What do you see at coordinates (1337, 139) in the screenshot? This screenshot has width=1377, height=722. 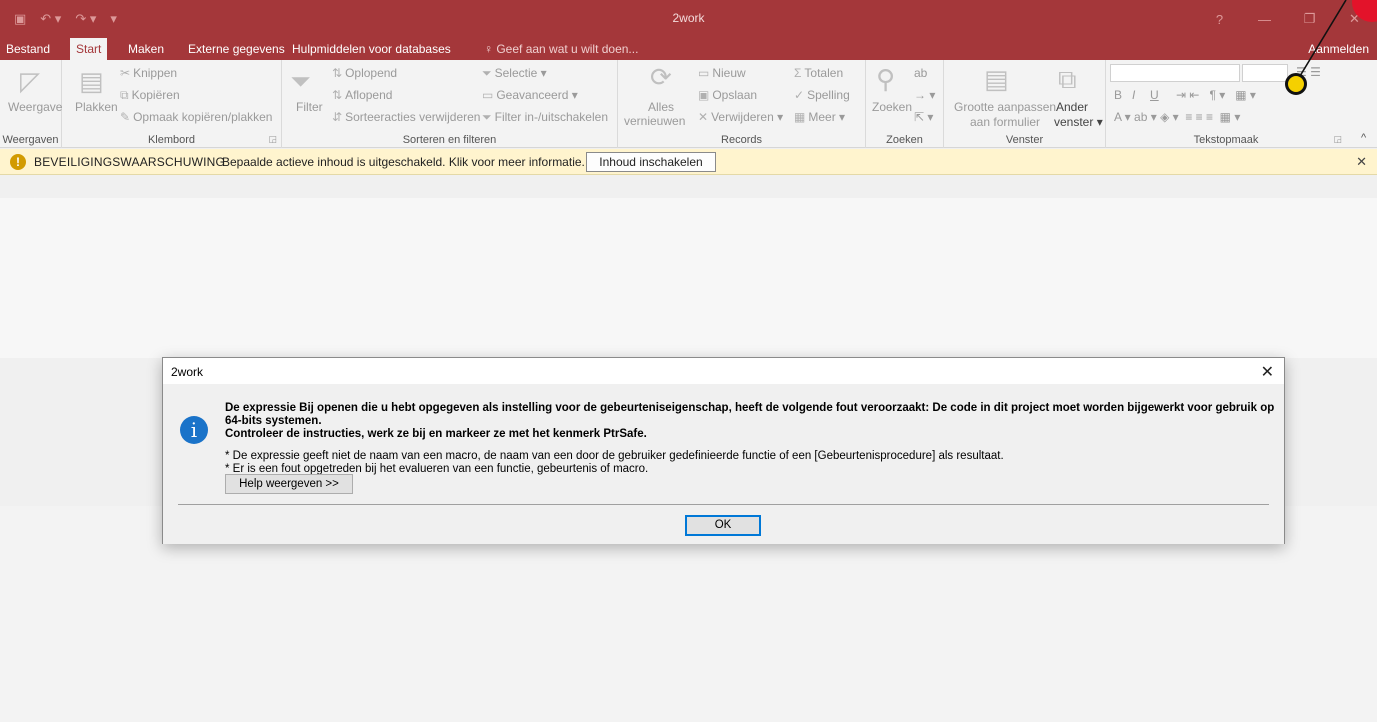 I see `text-dialog-launcher-icon: ◲` at bounding box center [1337, 139].